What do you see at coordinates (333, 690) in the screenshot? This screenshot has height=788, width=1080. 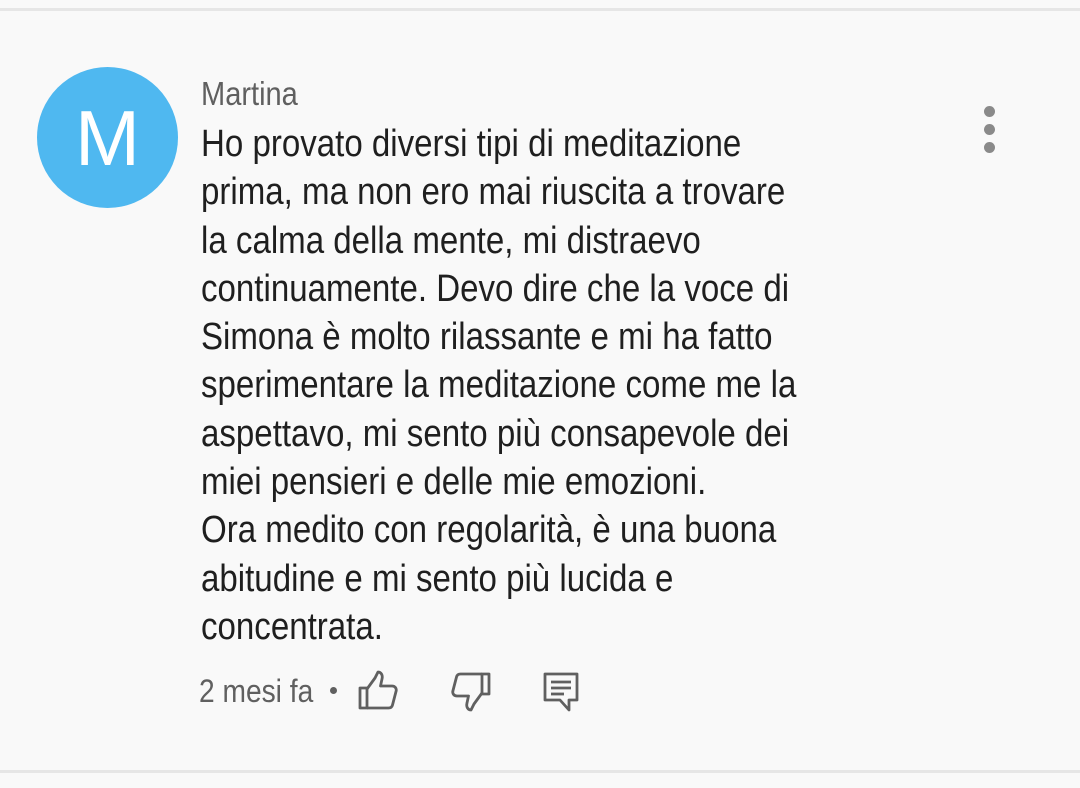 I see `separator-dot` at bounding box center [333, 690].